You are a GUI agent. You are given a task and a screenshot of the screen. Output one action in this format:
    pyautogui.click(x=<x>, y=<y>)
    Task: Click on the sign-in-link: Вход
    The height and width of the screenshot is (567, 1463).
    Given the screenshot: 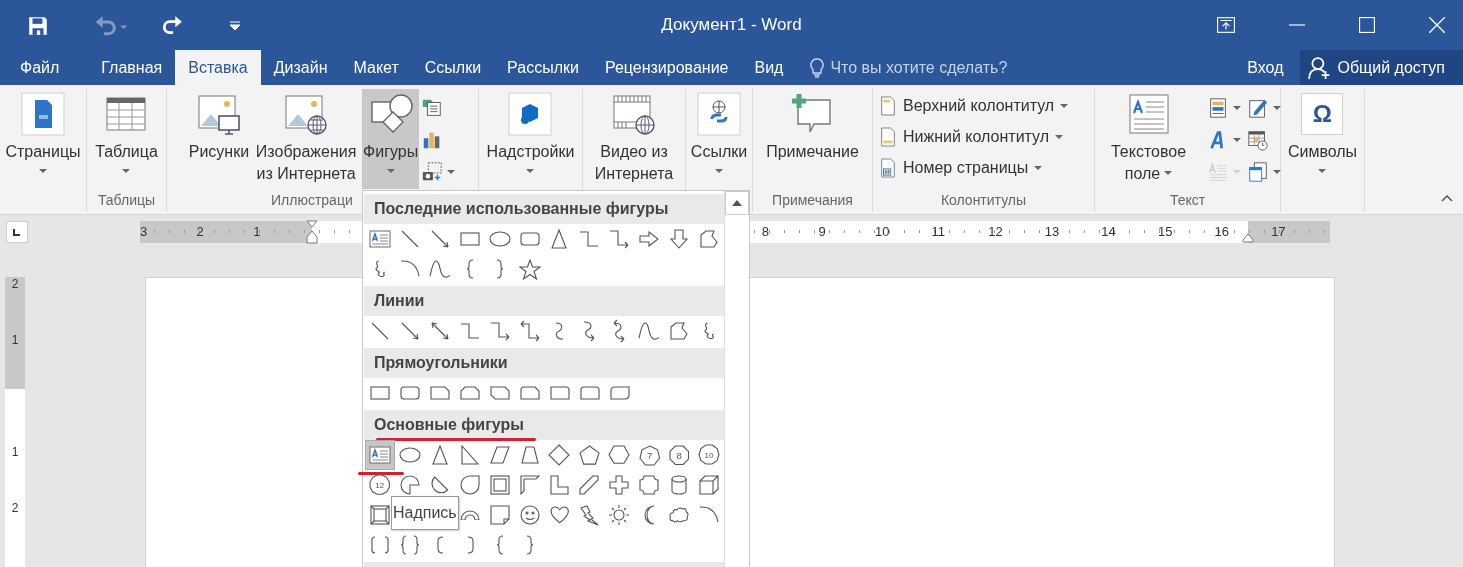 What is the action you would take?
    pyautogui.click(x=1265, y=67)
    